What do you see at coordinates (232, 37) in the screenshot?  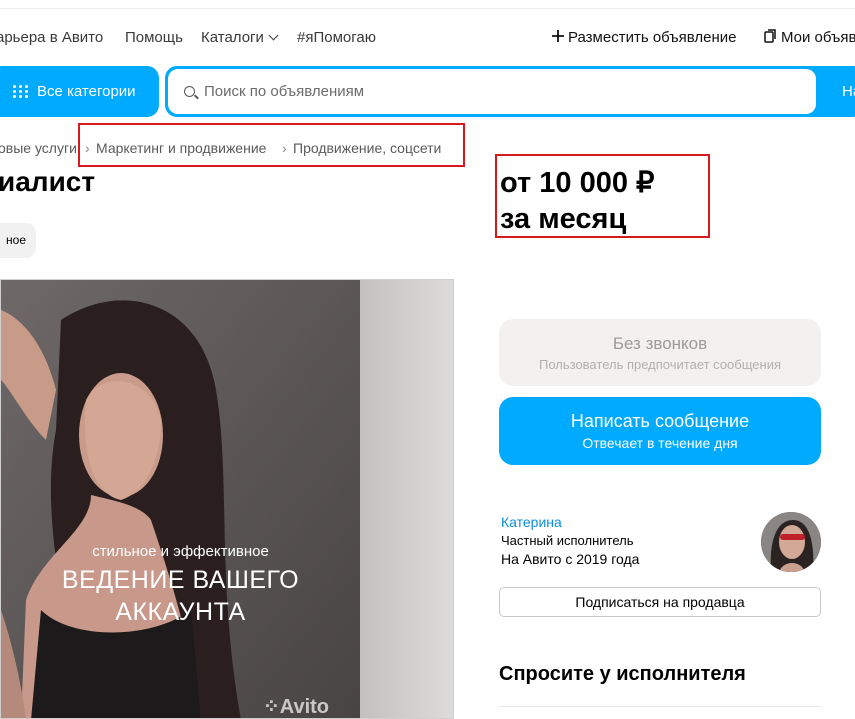 I see `nav-catalogs-label: Каталоги` at bounding box center [232, 37].